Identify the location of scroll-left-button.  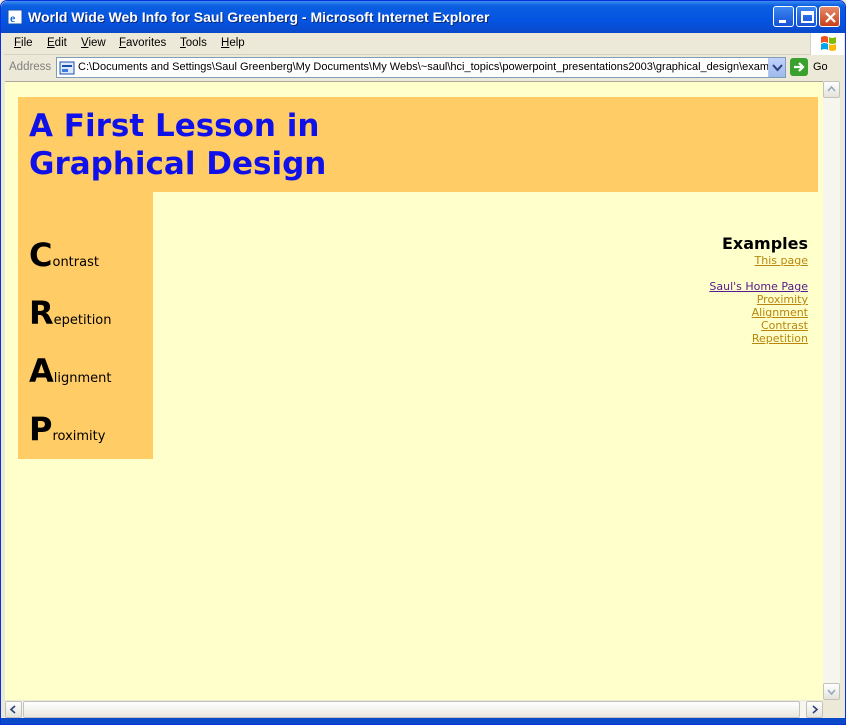
(13, 709).